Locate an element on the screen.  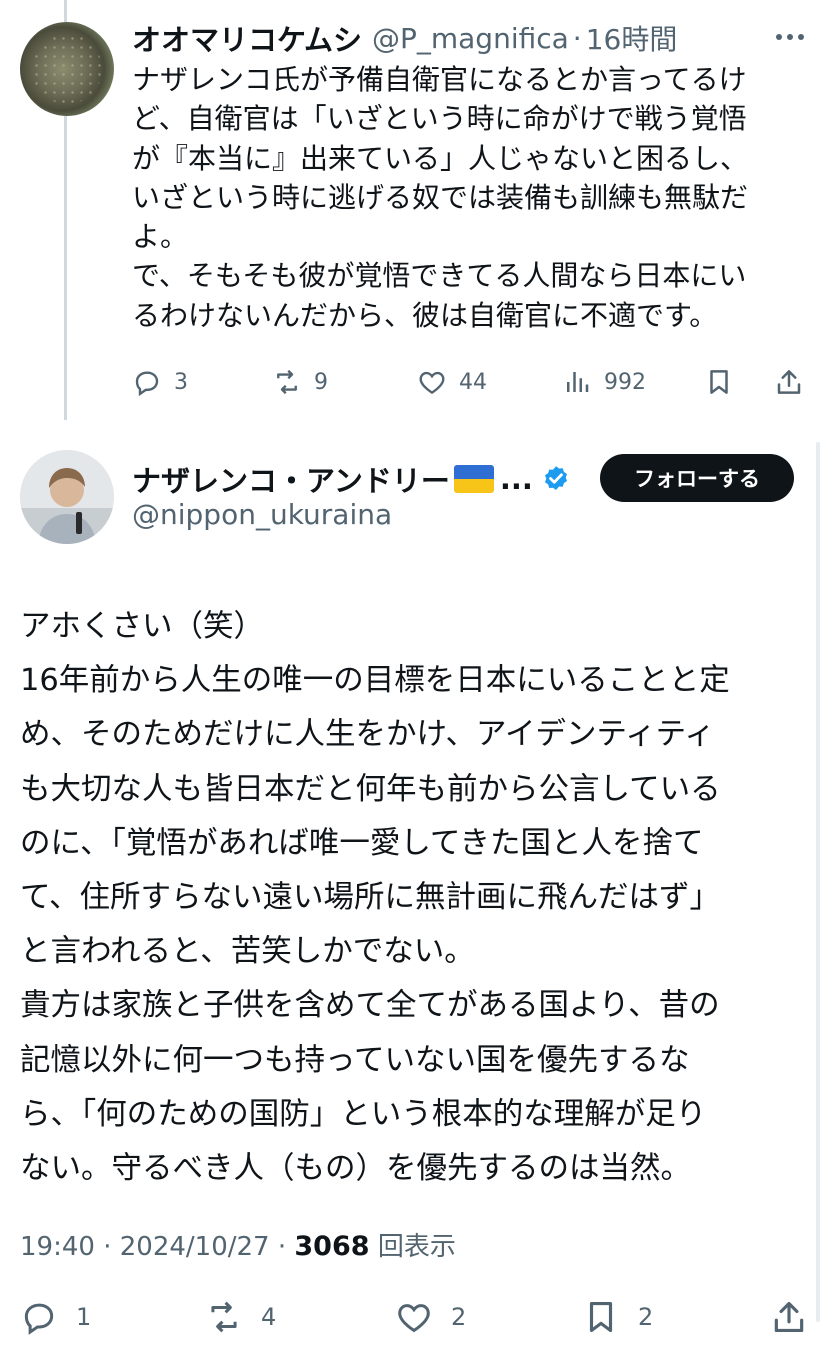
bookmark-count: 2 is located at coordinates (646, 1317).